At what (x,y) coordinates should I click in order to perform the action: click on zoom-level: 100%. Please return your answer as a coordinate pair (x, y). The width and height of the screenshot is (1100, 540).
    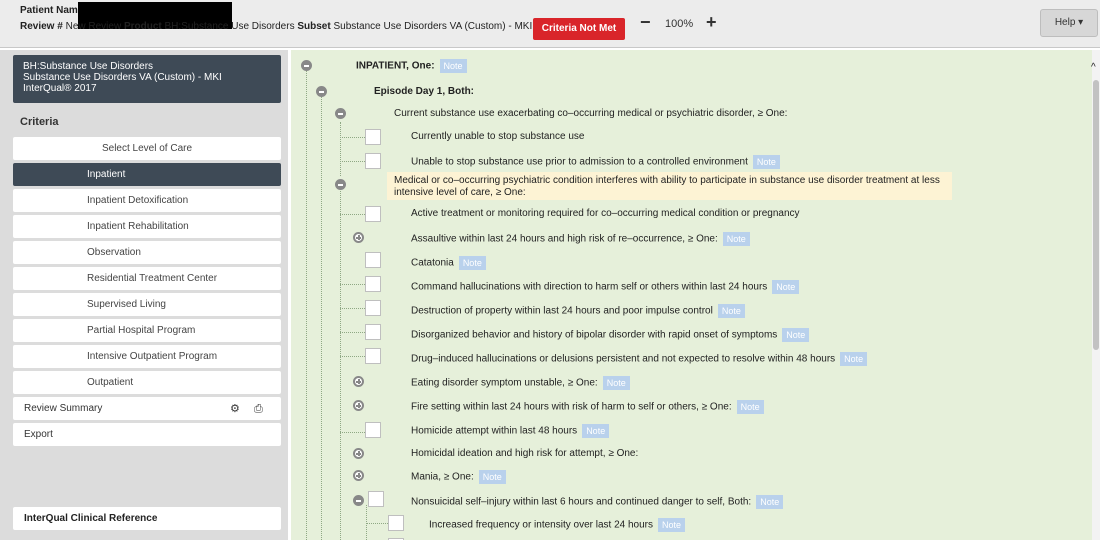
    Looking at the image, I should click on (679, 24).